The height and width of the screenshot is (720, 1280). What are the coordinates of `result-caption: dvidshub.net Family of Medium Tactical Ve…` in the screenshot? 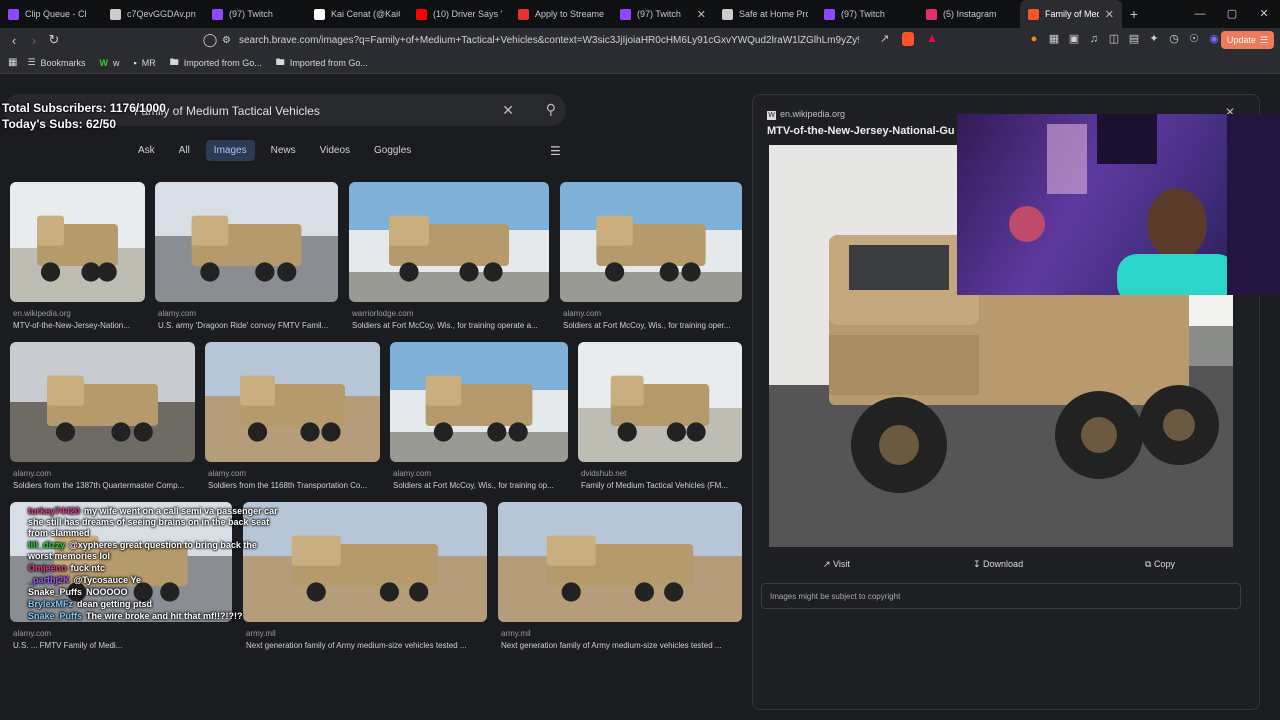 It's located at (663, 480).